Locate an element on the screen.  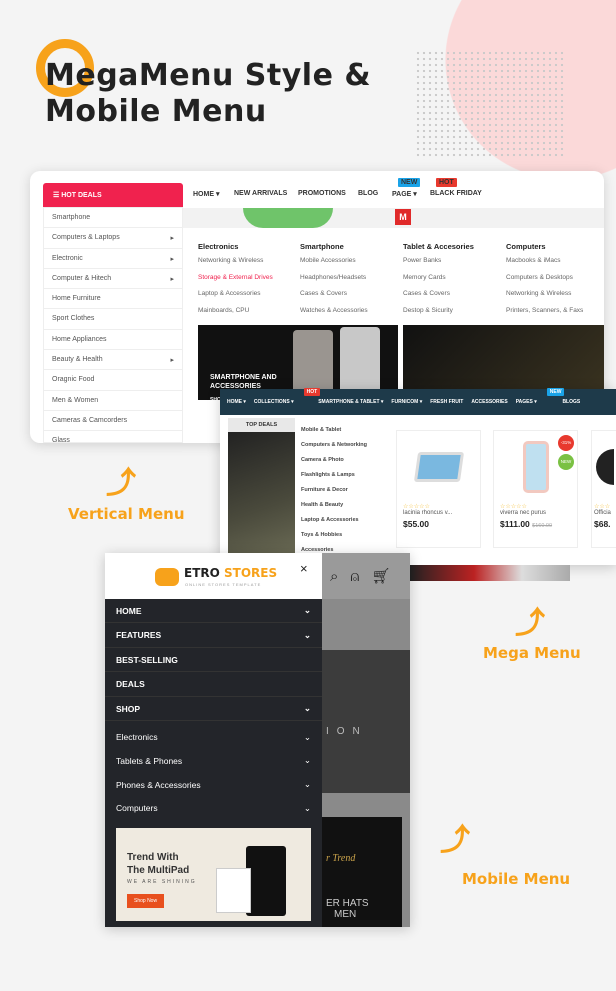
mega-link: Watches & Accessories is located at coordinates (334, 310).